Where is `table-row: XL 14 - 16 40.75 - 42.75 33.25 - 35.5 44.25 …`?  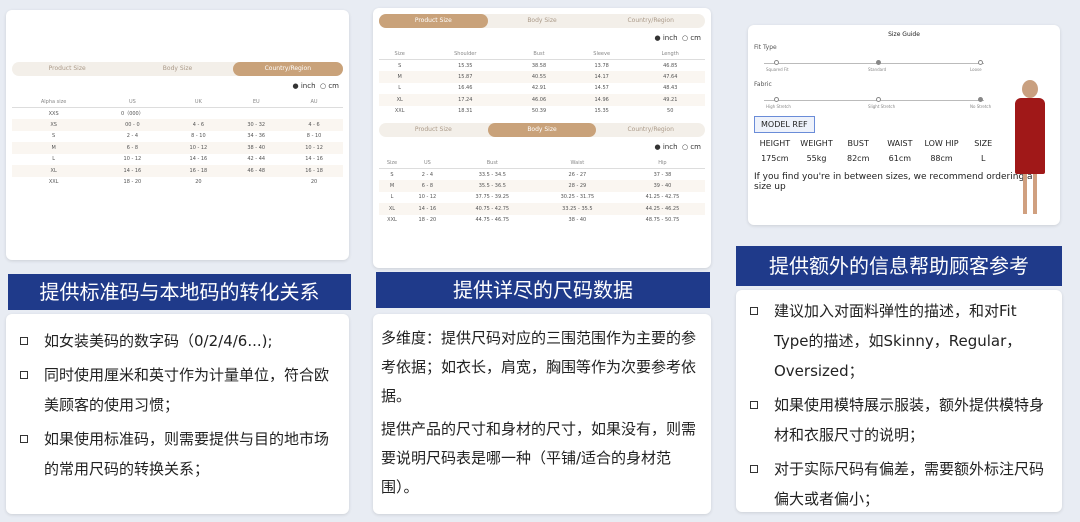 table-row: XL 14 - 16 40.75 - 42.75 33.25 - 35.5 44.25 … is located at coordinates (542, 209).